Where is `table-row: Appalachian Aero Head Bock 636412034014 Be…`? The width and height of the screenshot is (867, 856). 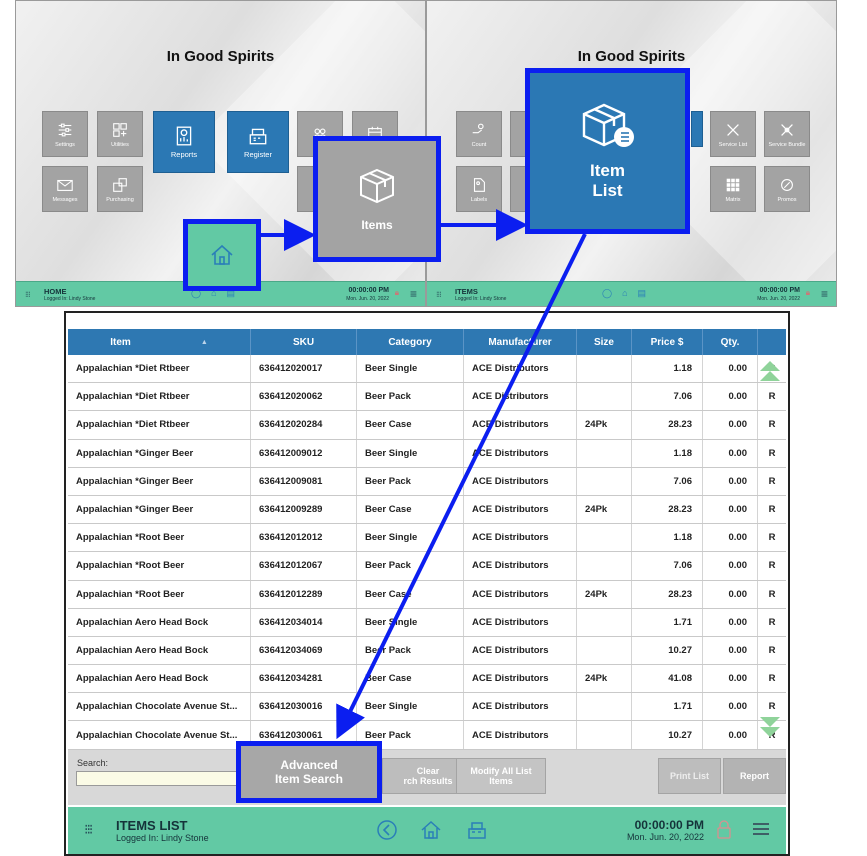
table-row: Appalachian Aero Head Bock 636412034014 Be… is located at coordinates (427, 622).